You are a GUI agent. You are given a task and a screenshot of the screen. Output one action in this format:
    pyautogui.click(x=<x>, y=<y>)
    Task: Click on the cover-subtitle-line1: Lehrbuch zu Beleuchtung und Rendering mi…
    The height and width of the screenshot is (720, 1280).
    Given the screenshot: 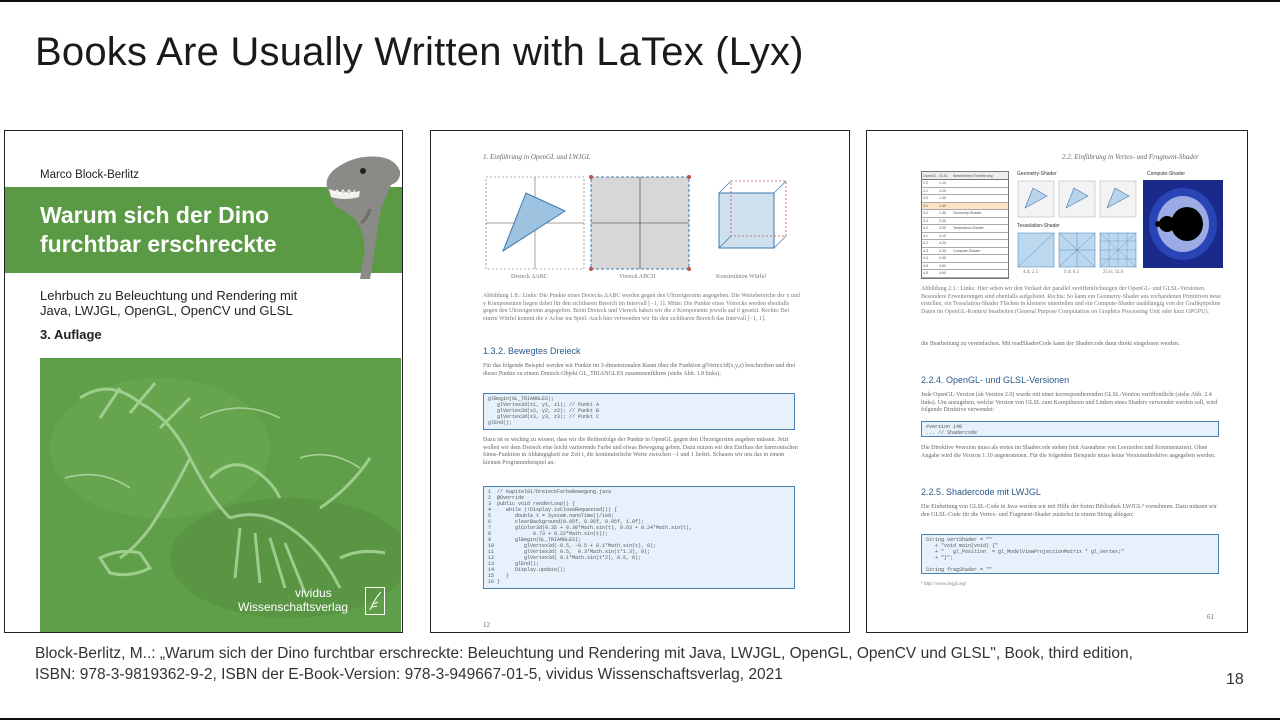 What is the action you would take?
    pyautogui.click(x=169, y=295)
    